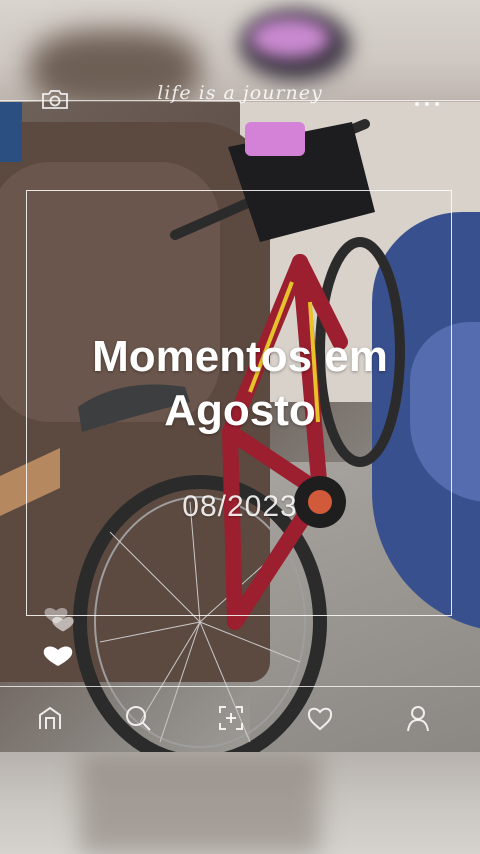 This screenshot has width=480, height=854. Describe the element at coordinates (240, 383) in the screenshot. I see `card-title: Momentos em Agosto` at that location.